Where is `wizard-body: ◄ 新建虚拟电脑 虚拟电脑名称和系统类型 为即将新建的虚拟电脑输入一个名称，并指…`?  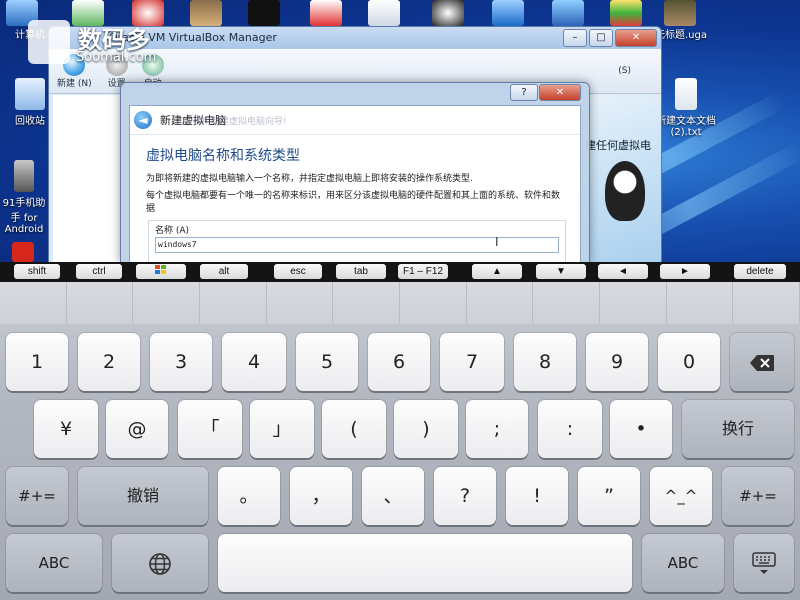
wizard-body: ◄ 新建虚拟电脑 虚拟电脑名称和系统类型 为即将新建的虚拟电脑输入一个名称，并指… is located at coordinates (355, 183).